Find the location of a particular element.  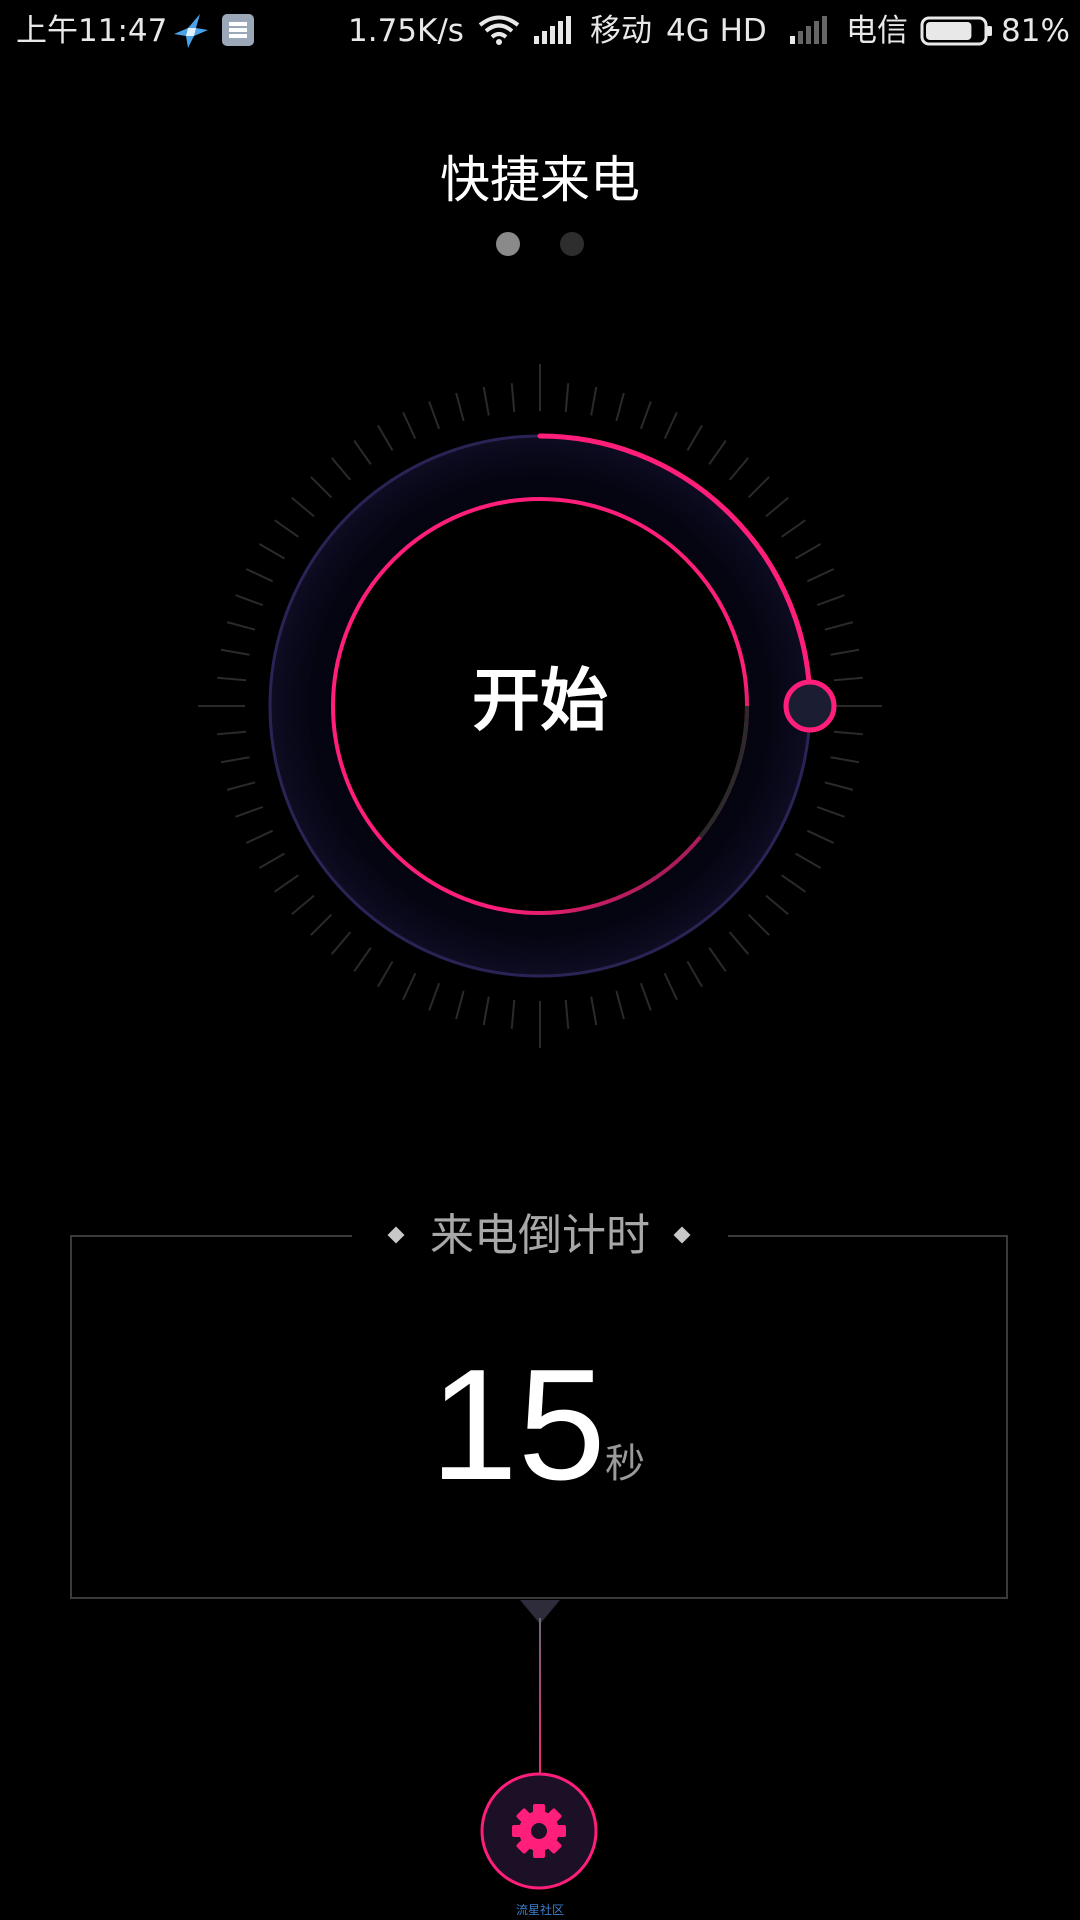

bird-notification-icon is located at coordinates (191, 35).